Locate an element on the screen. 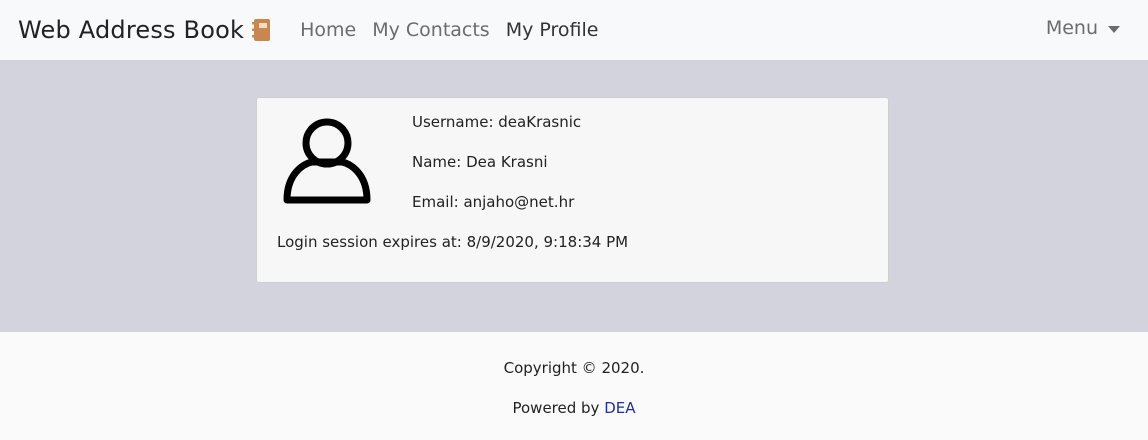 This screenshot has width=1148, height=440. copyright-text: Copyright © 2020. is located at coordinates (574, 368).